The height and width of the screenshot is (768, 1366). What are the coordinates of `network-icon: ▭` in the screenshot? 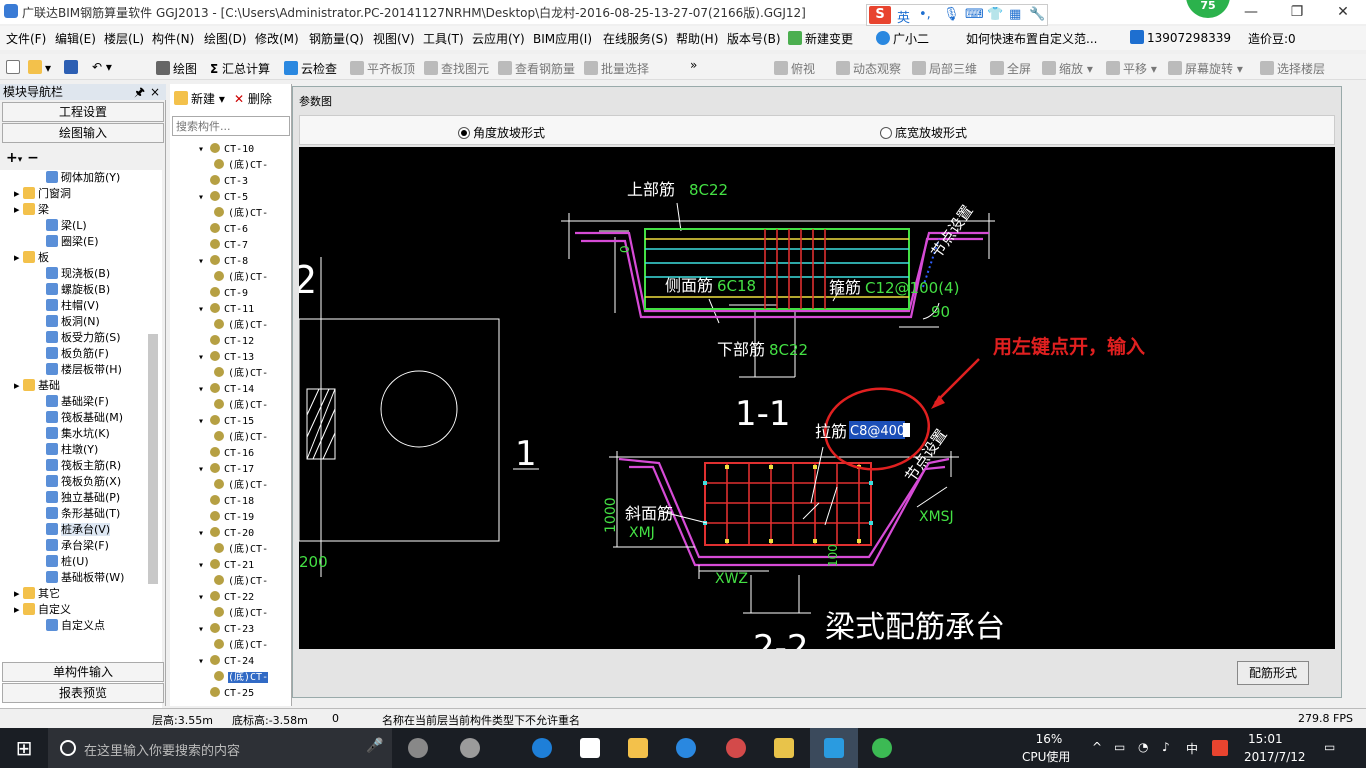 It's located at (1119, 747).